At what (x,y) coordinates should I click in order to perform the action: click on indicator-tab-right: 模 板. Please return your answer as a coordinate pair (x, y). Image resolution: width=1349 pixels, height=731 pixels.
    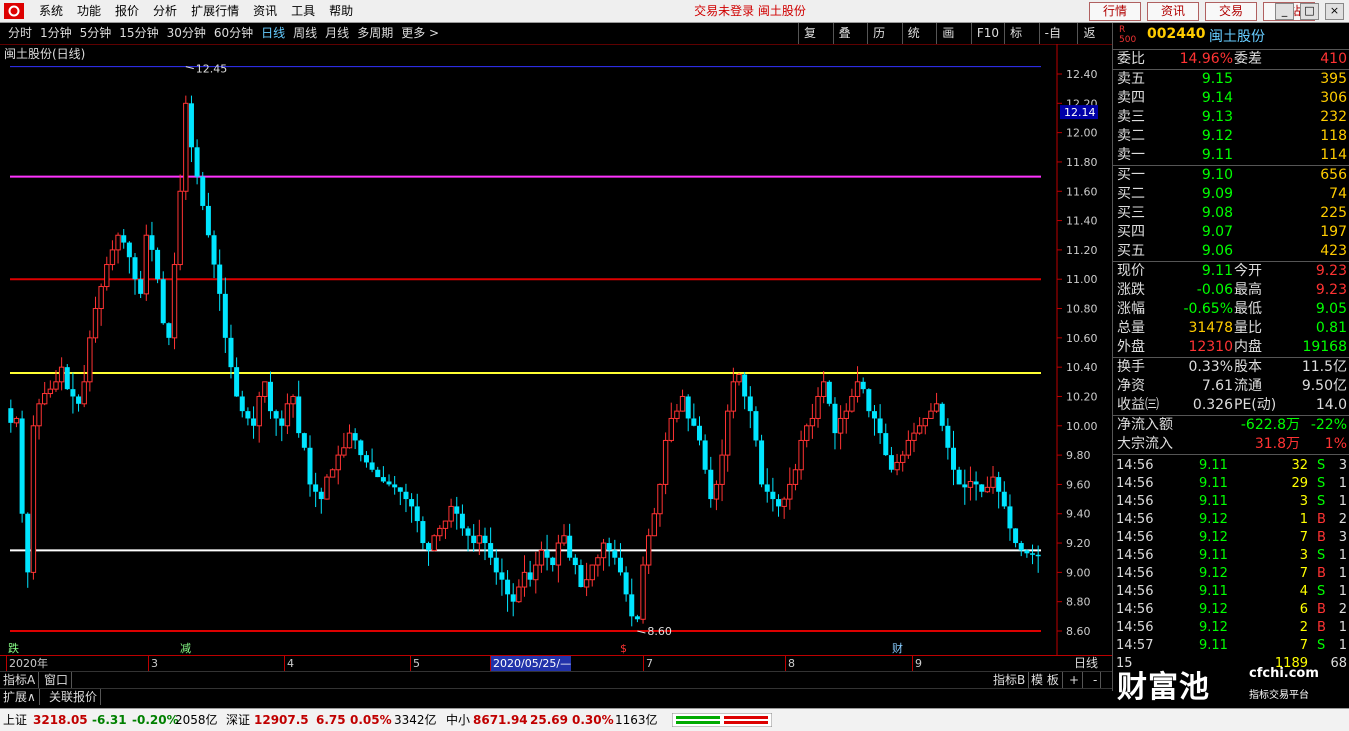
    Looking at the image, I should click on (1045, 680).